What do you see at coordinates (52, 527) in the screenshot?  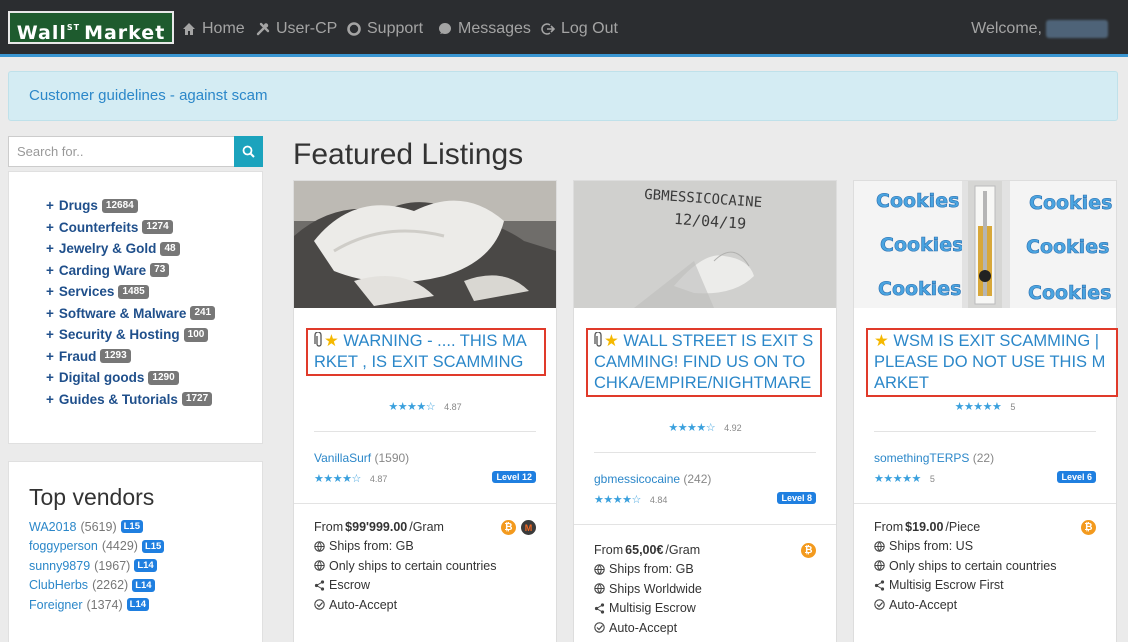 I see `vendor-link: WA2018` at bounding box center [52, 527].